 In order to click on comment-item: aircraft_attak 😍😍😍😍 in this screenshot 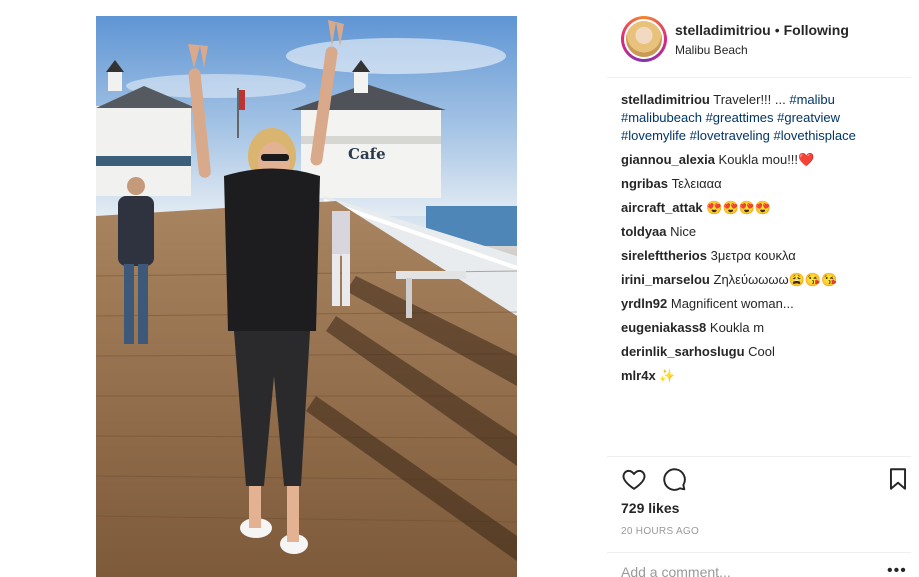, I will do `click(763, 208)`.